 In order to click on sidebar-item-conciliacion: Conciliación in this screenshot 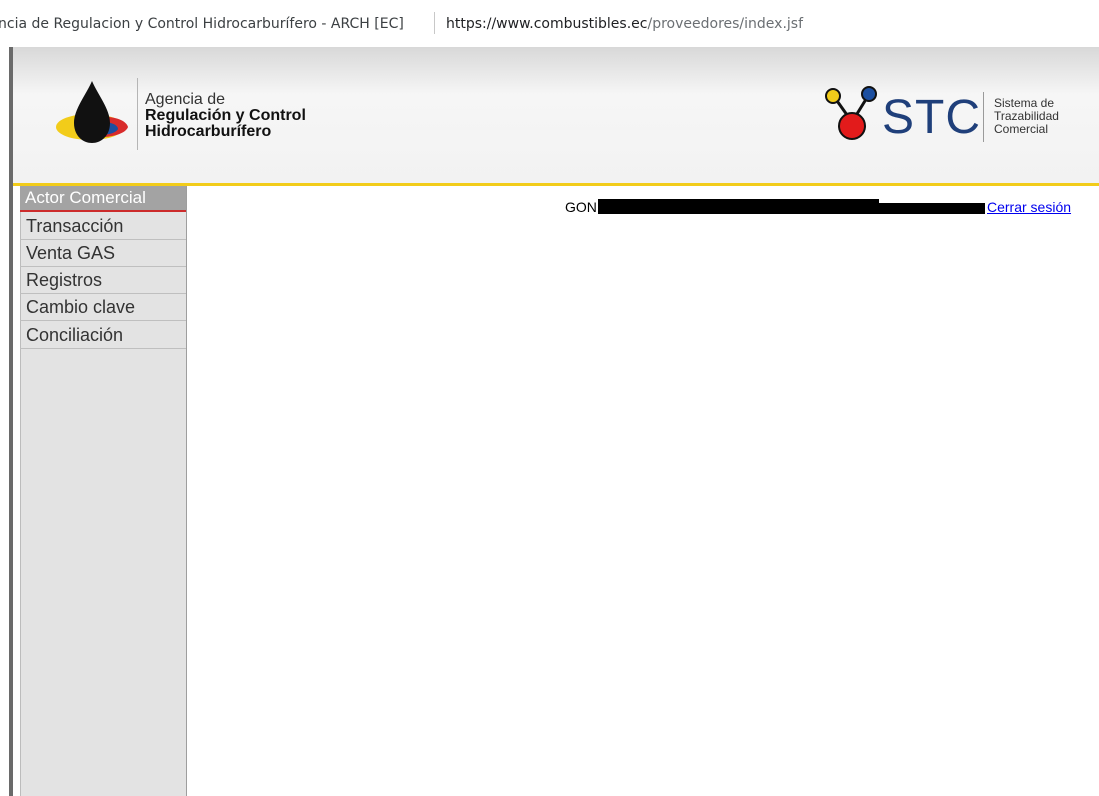, I will do `click(103, 335)`.